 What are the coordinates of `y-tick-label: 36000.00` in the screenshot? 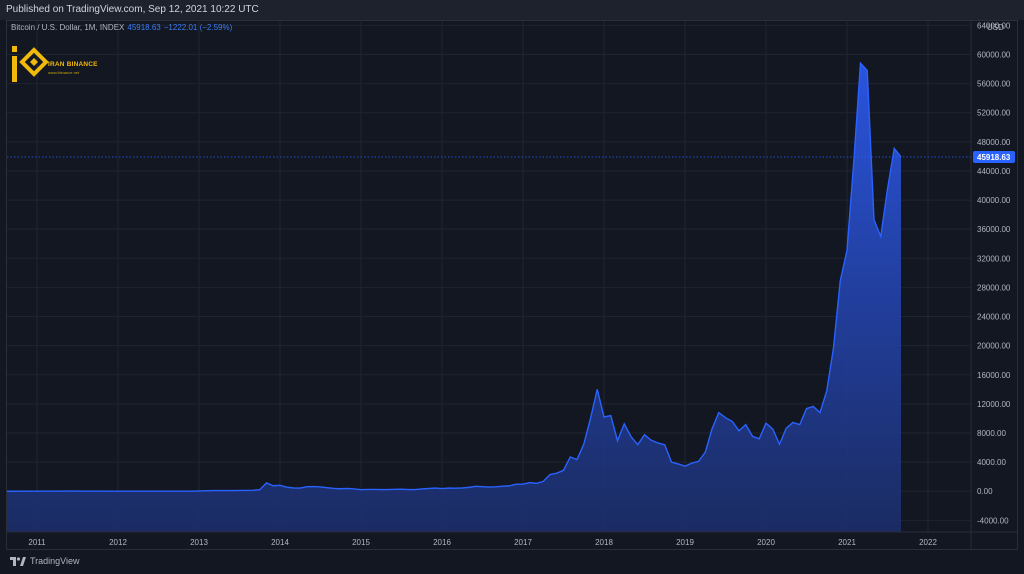 It's located at (994, 229).